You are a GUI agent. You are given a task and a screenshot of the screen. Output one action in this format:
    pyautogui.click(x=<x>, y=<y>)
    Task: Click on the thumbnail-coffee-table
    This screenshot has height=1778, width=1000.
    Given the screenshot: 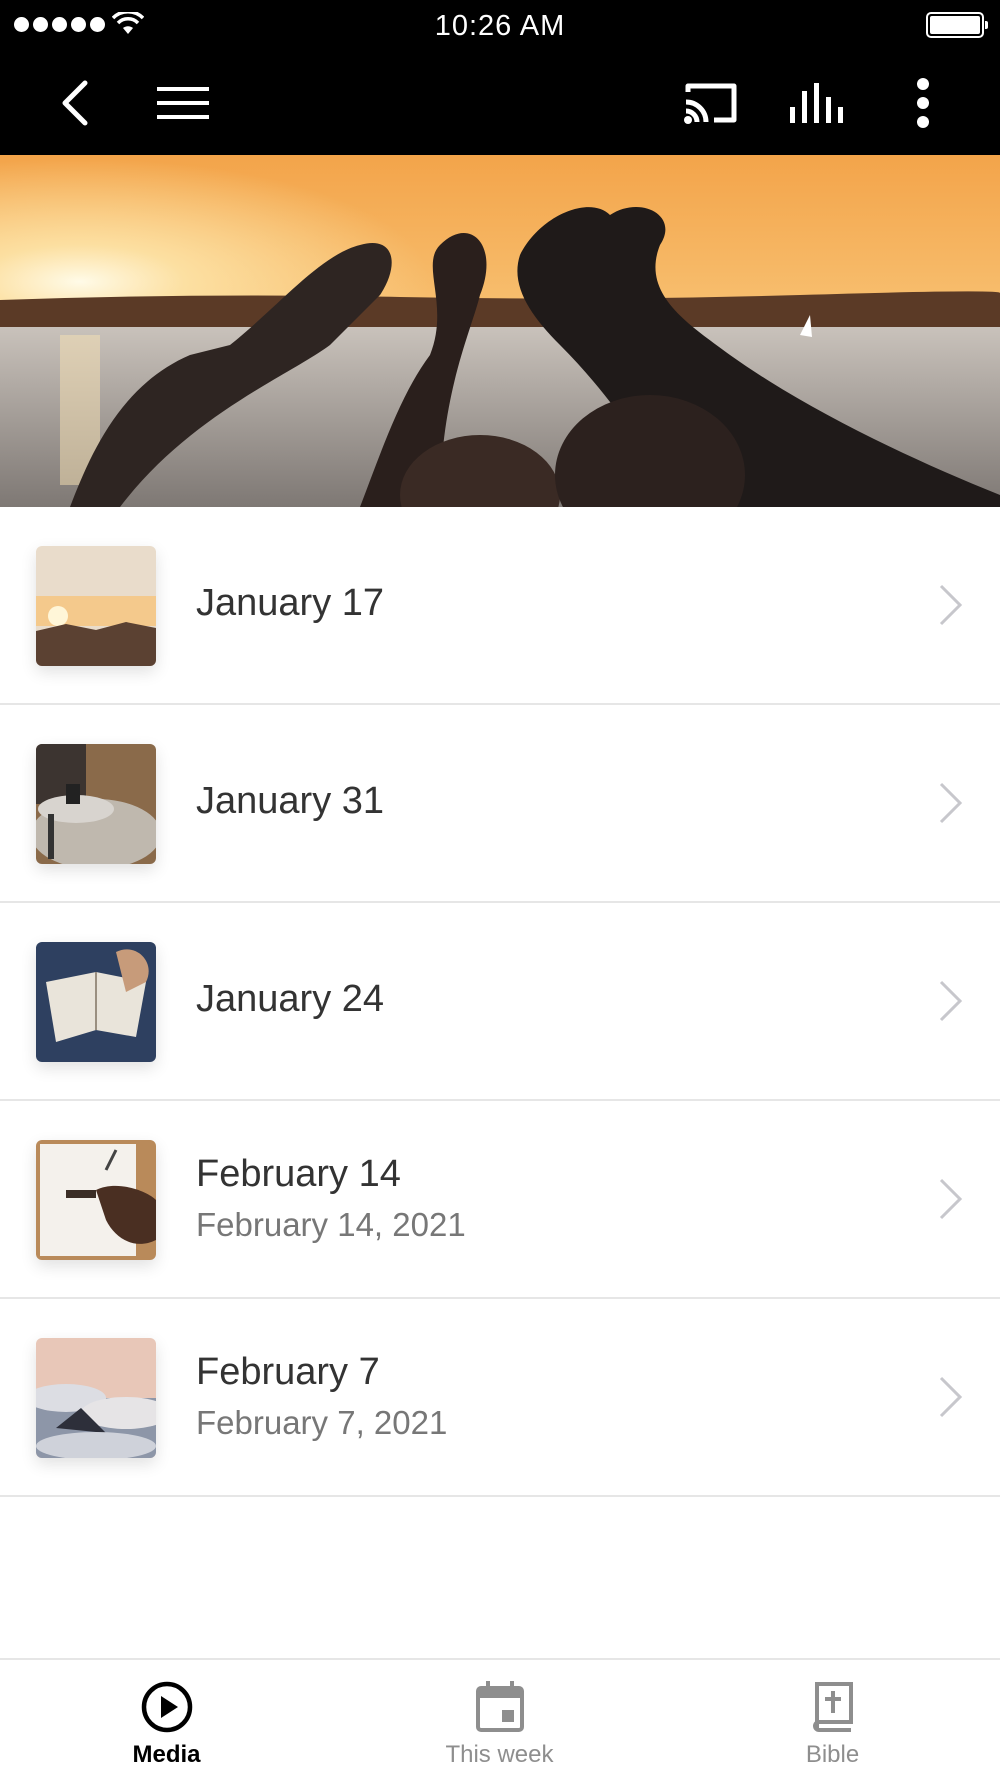 What is the action you would take?
    pyautogui.click(x=96, y=804)
    